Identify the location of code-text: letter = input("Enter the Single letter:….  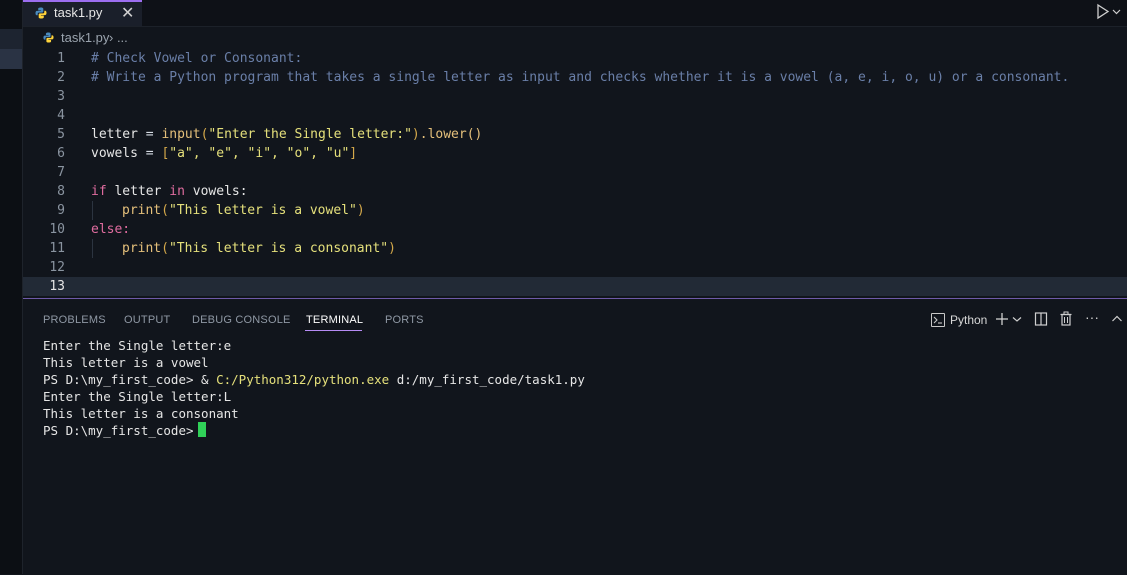
(287, 134).